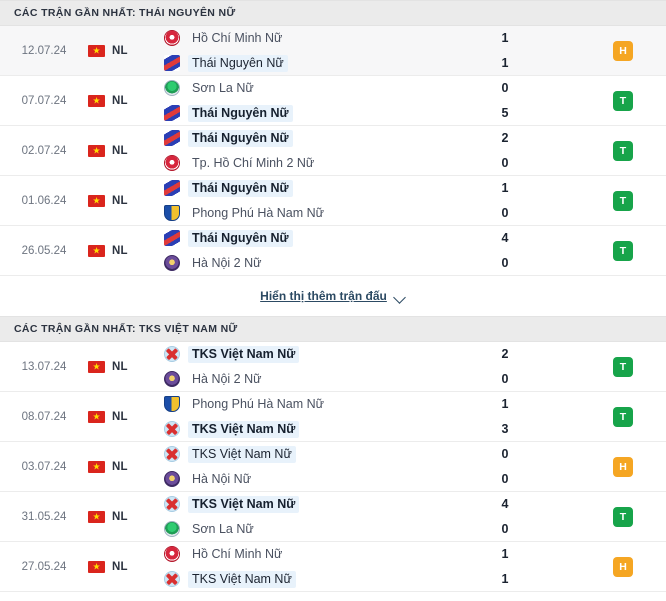 The image size is (666, 601). Describe the element at coordinates (258, 403) in the screenshot. I see `team-name: Phong Phú Hà Nam Nữ` at that location.